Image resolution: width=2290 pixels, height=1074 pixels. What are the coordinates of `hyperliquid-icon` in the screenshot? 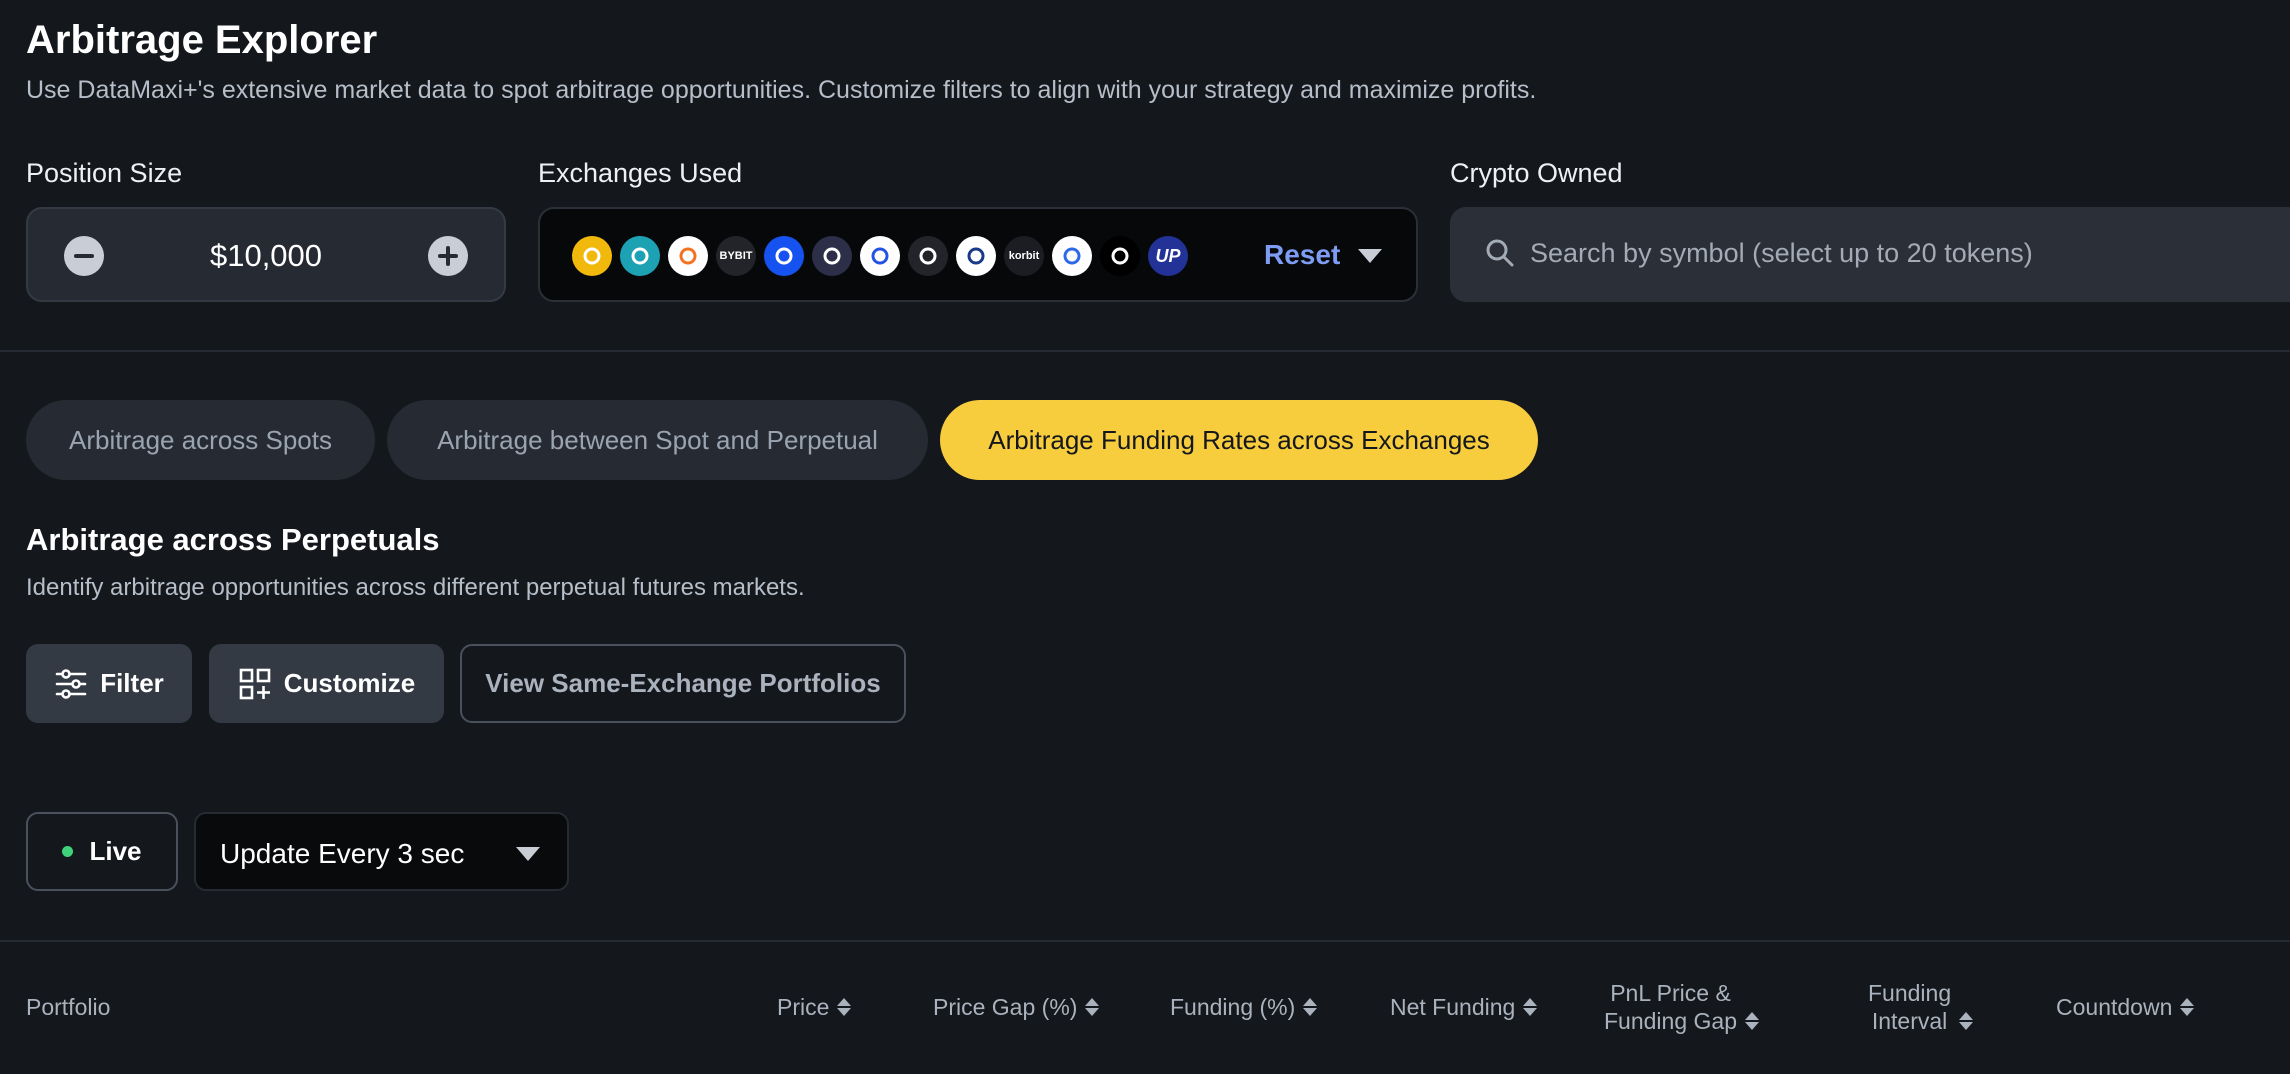 It's located at (976, 256).